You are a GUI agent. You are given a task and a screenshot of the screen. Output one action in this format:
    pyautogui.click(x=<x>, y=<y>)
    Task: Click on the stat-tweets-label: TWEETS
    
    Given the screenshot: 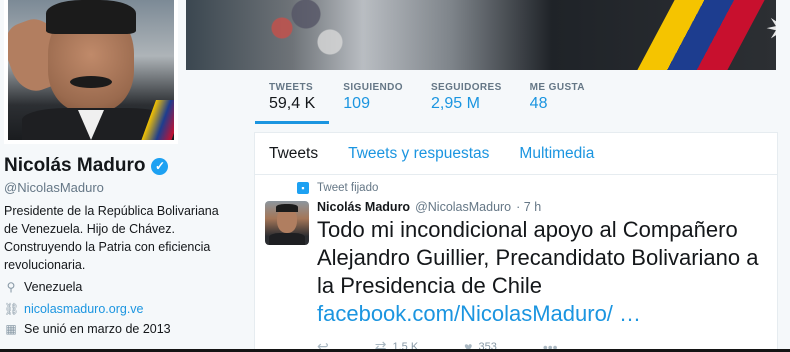 What is the action you would take?
    pyautogui.click(x=291, y=87)
    